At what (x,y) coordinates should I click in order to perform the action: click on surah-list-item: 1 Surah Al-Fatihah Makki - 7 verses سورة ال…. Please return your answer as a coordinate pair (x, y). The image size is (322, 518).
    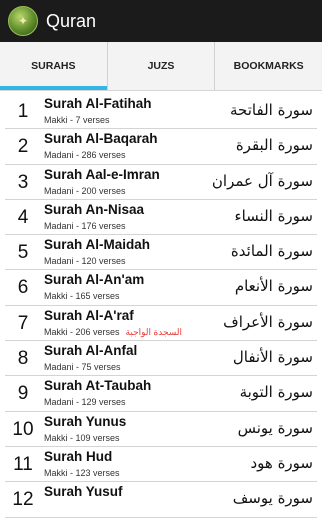
    Looking at the image, I should click on (161, 112).